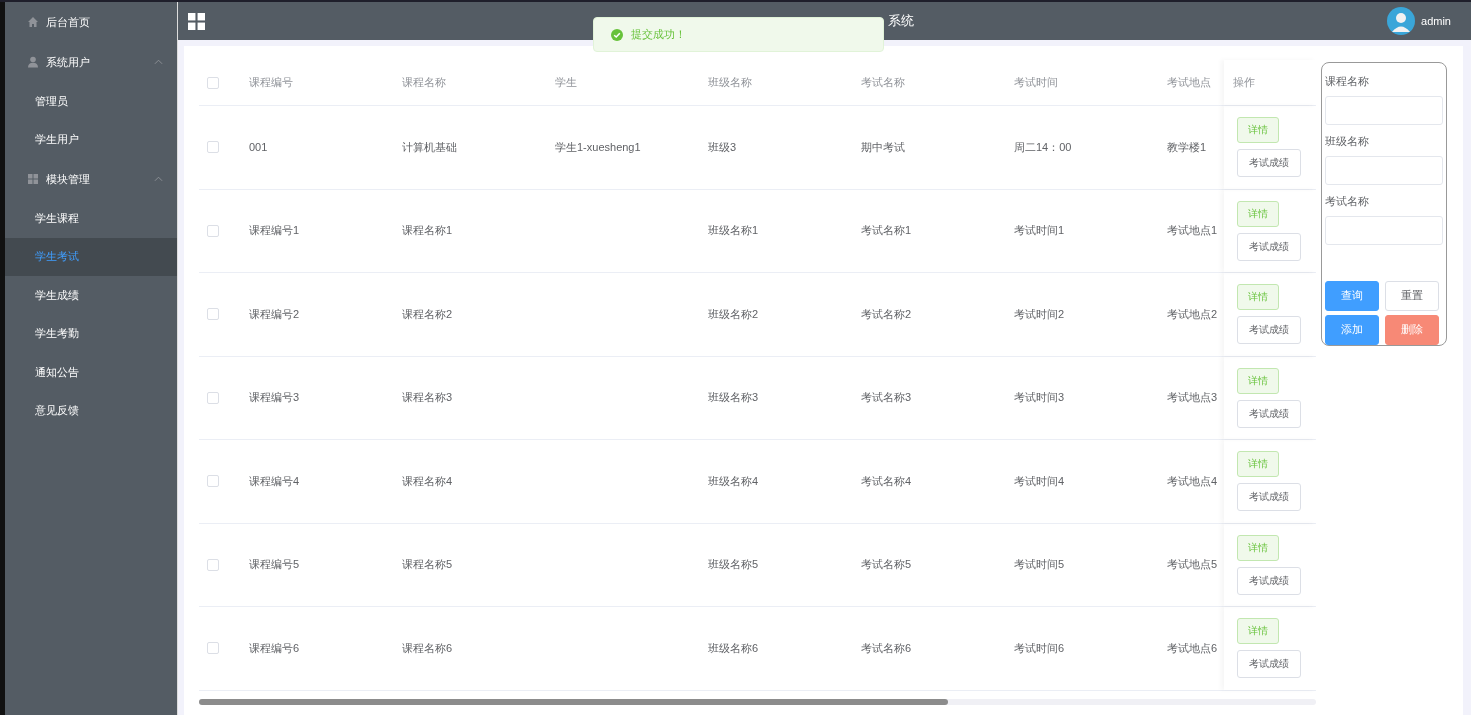 This screenshot has height=715, width=1471. Describe the element at coordinates (883, 147) in the screenshot. I see `table-cell: 期中考试` at that location.